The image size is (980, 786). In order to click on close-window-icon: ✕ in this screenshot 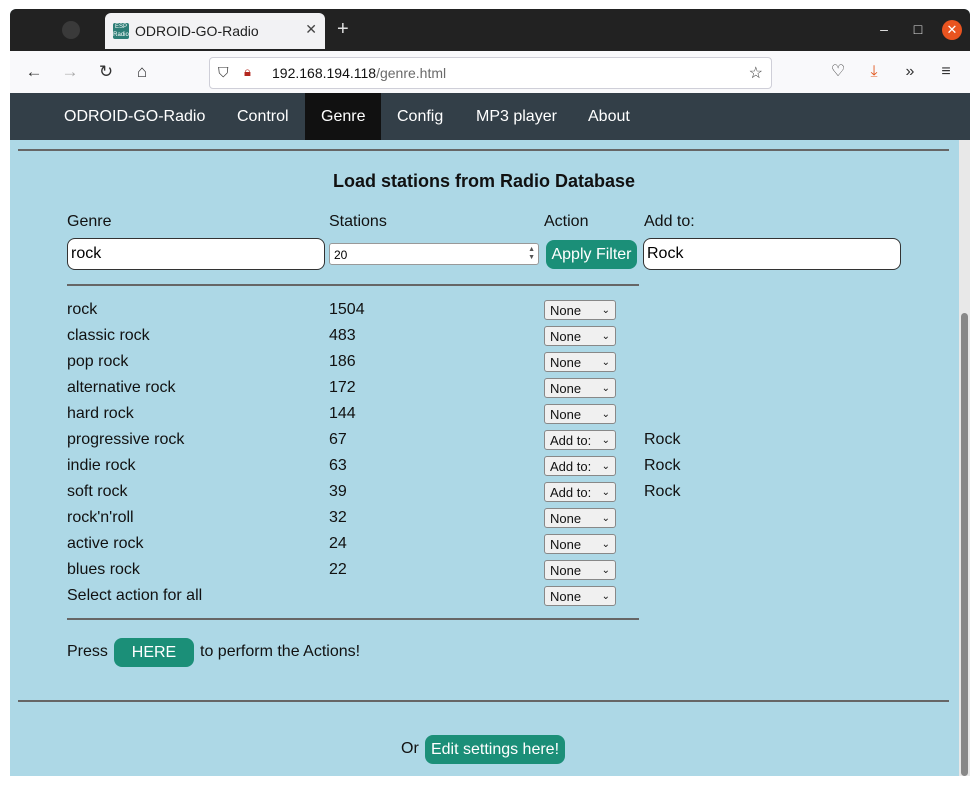, I will do `click(952, 30)`.